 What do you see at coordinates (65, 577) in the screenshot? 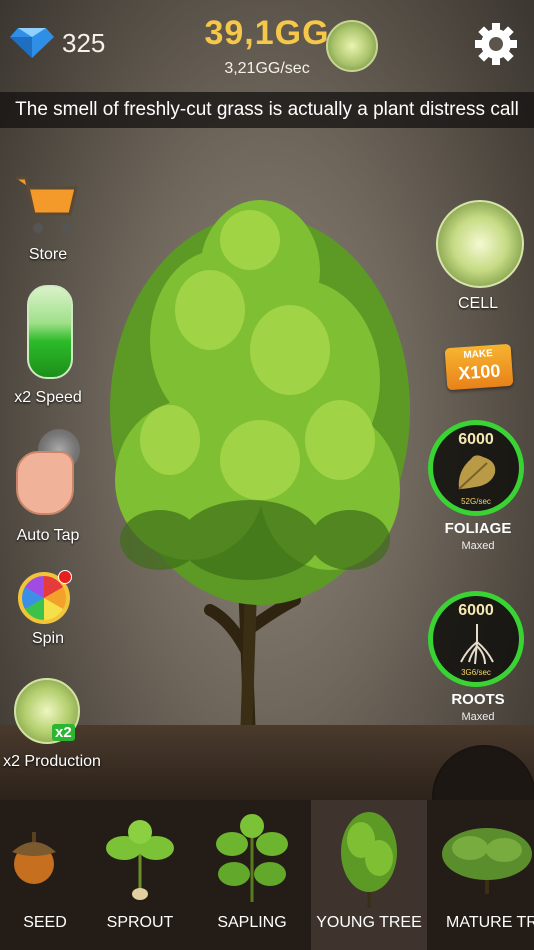
I see `notification-dot` at bounding box center [65, 577].